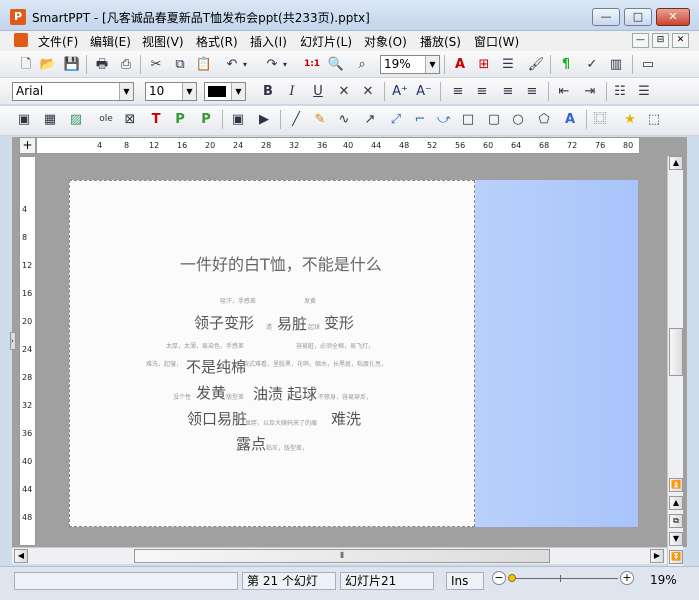  What do you see at coordinates (420, 119) in the screenshot?
I see `elbow-icon: ⌐` at bounding box center [420, 119].